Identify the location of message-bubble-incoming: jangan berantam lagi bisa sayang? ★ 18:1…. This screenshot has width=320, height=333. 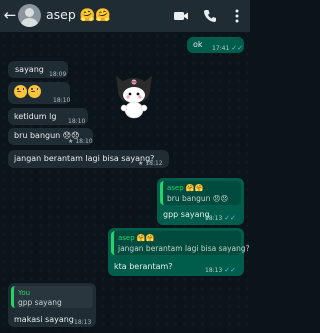
(88, 159).